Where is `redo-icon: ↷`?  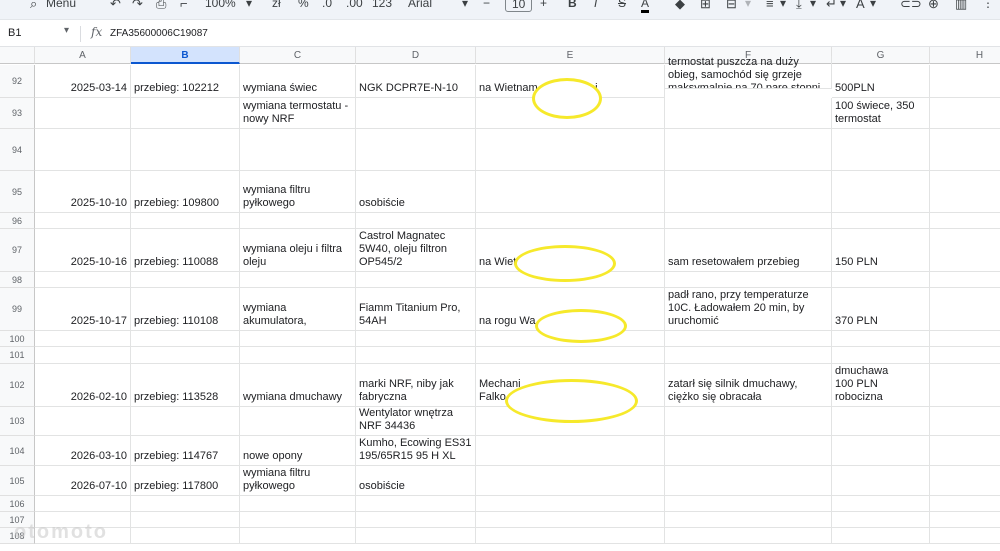 redo-icon: ↷ is located at coordinates (137, 6).